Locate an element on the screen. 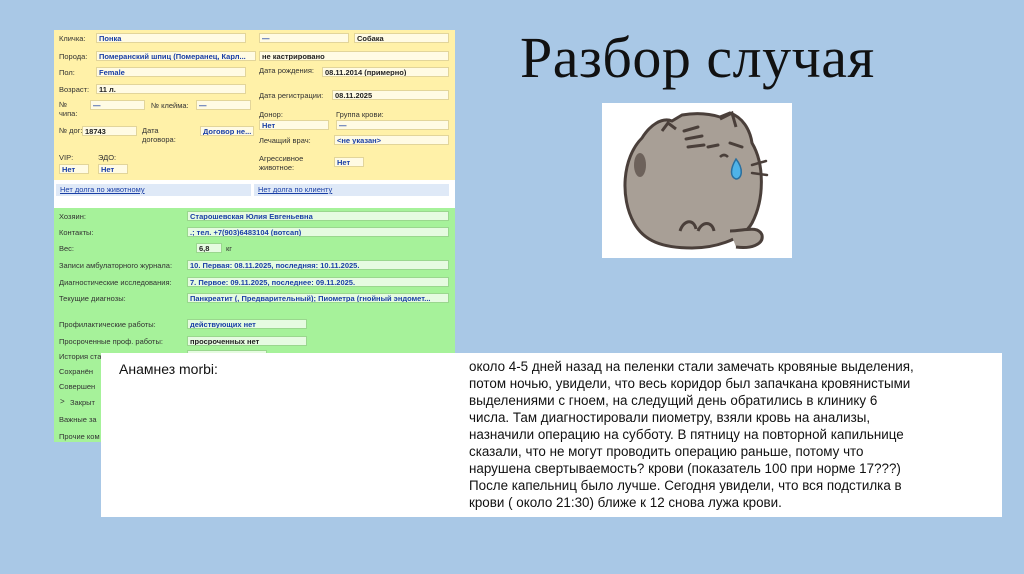 The height and width of the screenshot is (574, 1024). weight-unit: кг is located at coordinates (229, 248).